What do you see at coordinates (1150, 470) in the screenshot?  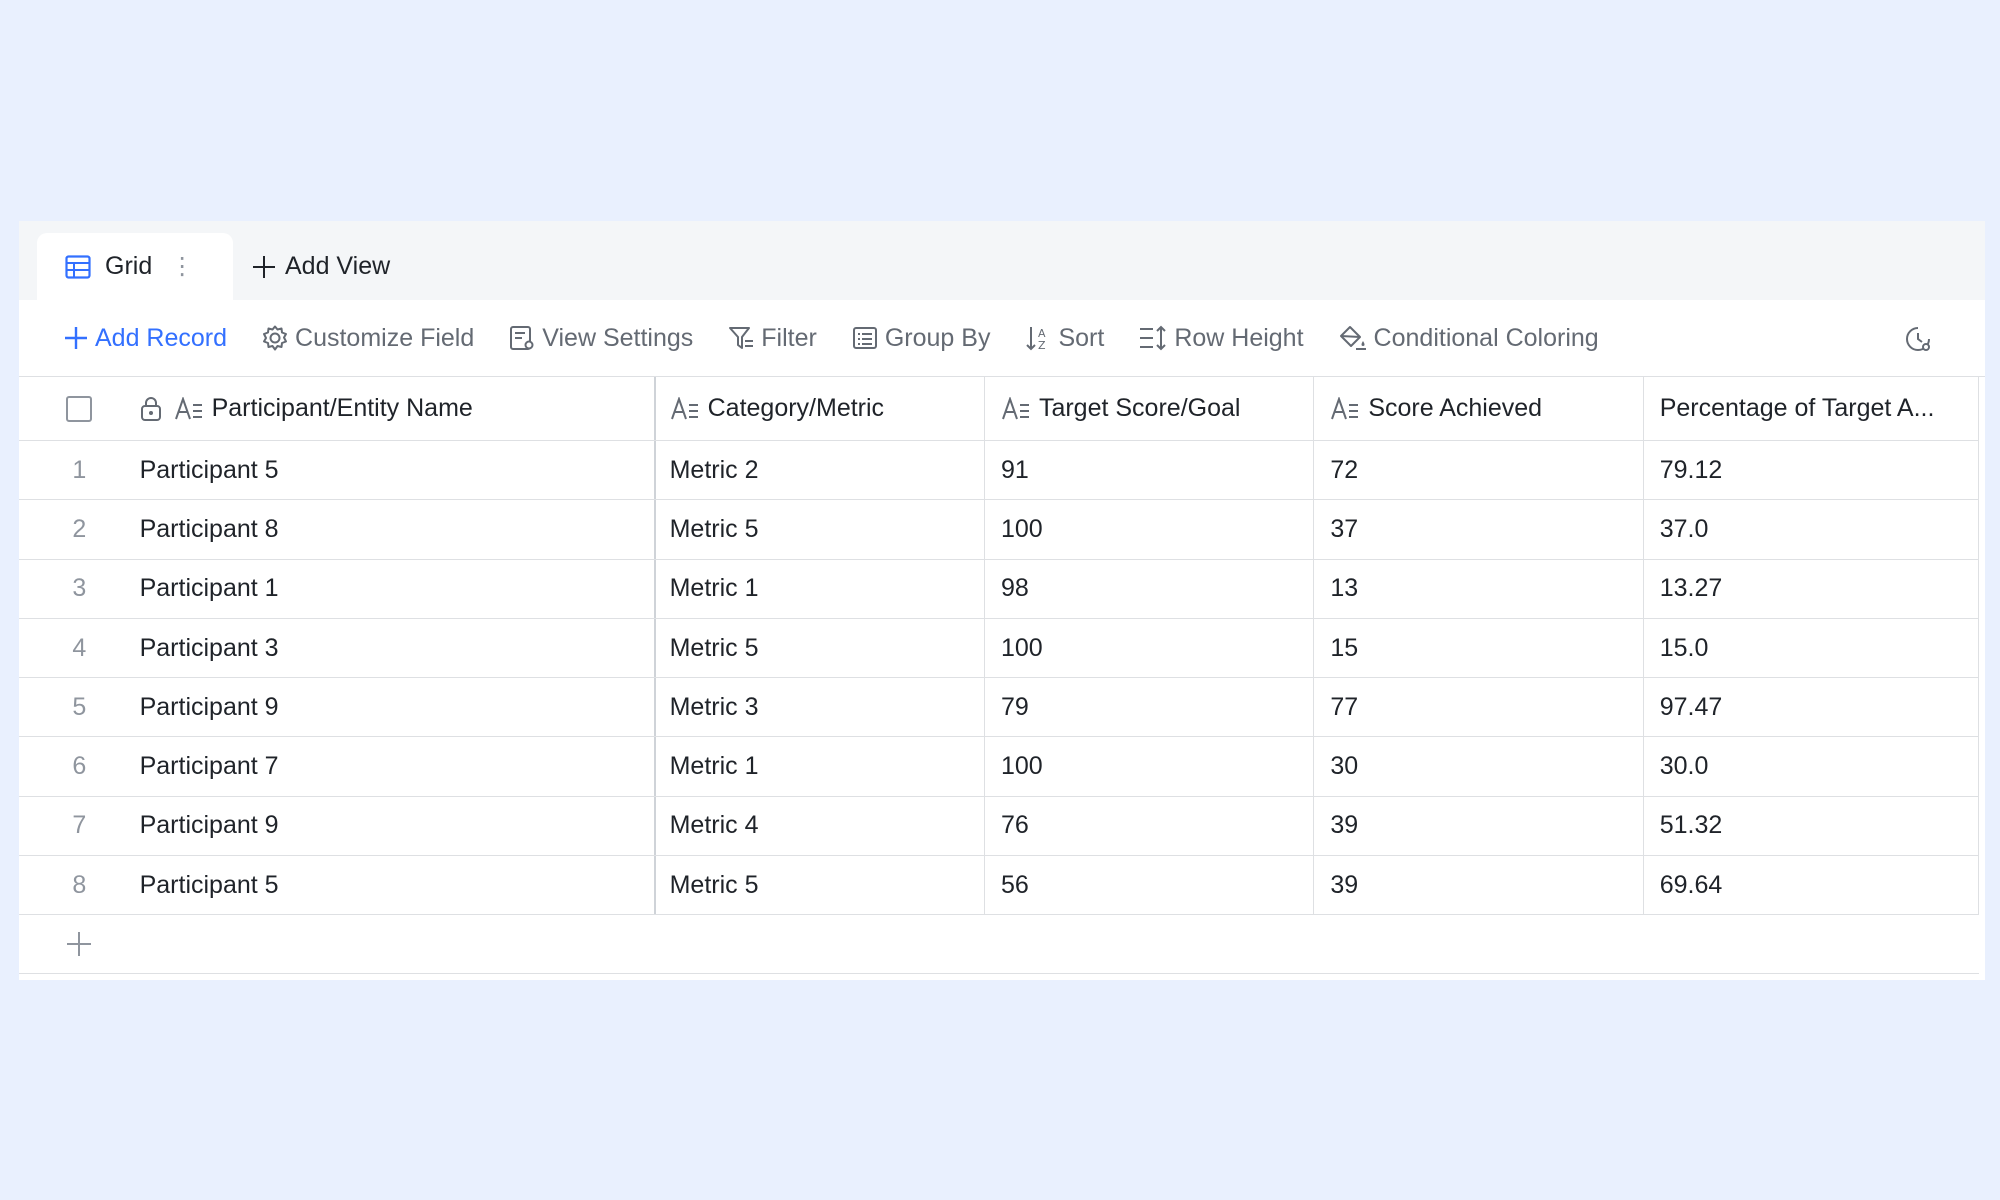 I see `cell-target: 91` at bounding box center [1150, 470].